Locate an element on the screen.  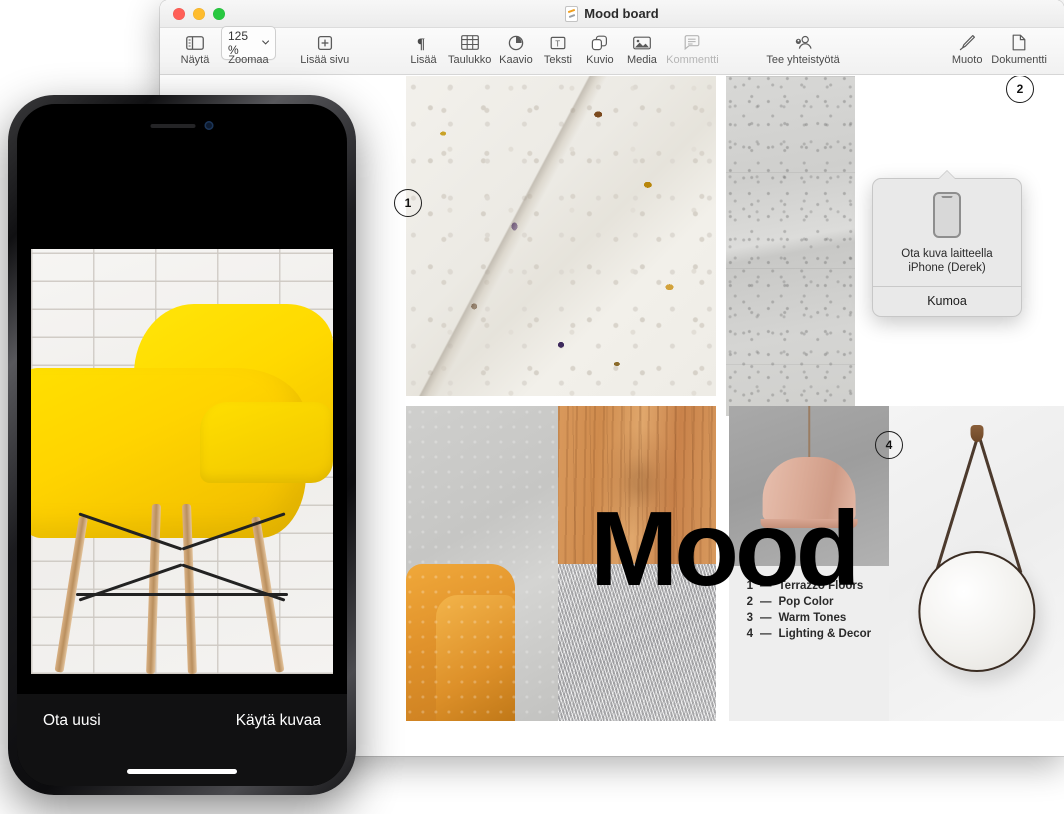
mirror-glass is located at coordinates (976, 611).